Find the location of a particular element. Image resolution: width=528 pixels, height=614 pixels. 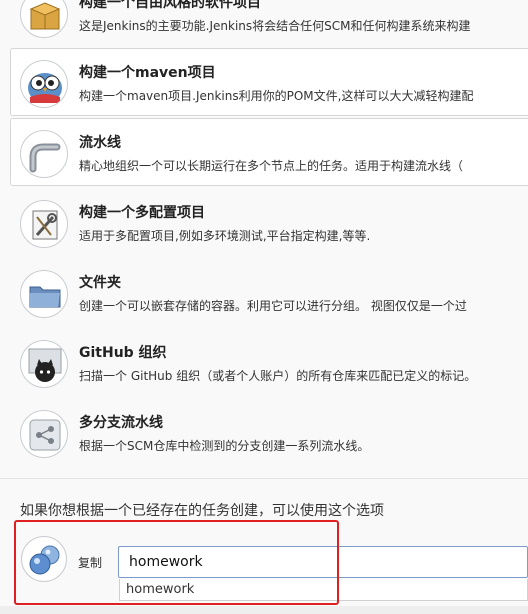

item-title: 流水线 is located at coordinates (100, 143).